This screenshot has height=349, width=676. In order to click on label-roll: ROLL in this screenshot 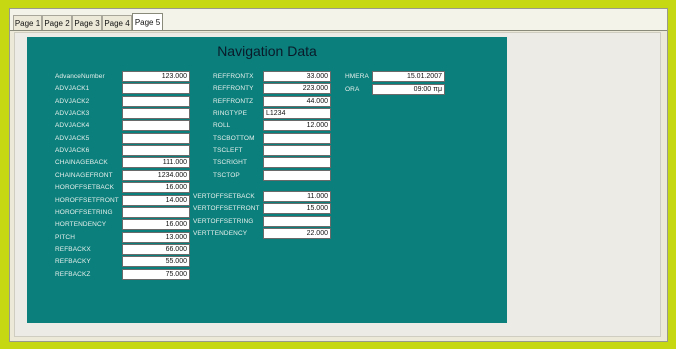, I will do `click(222, 126)`.